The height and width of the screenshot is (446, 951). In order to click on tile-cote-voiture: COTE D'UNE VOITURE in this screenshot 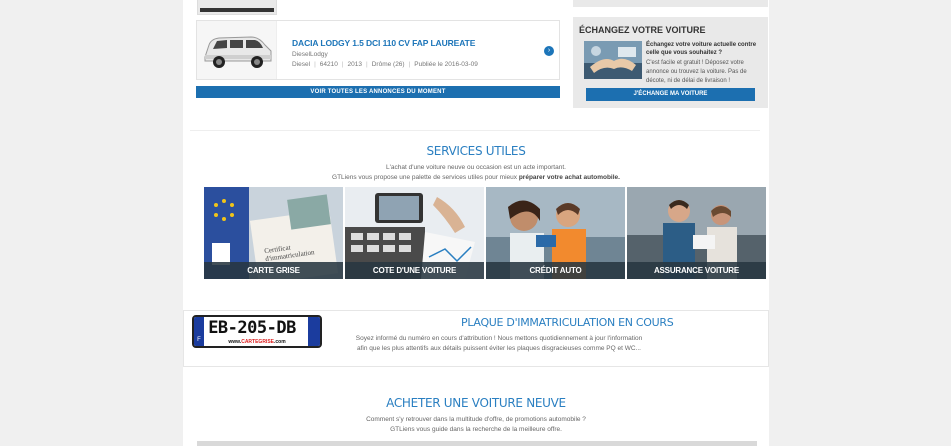, I will do `click(414, 233)`.